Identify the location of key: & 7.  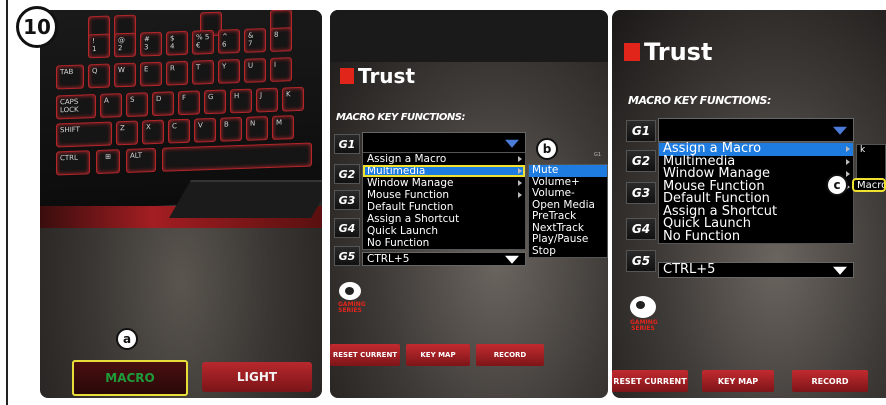
(255, 40).